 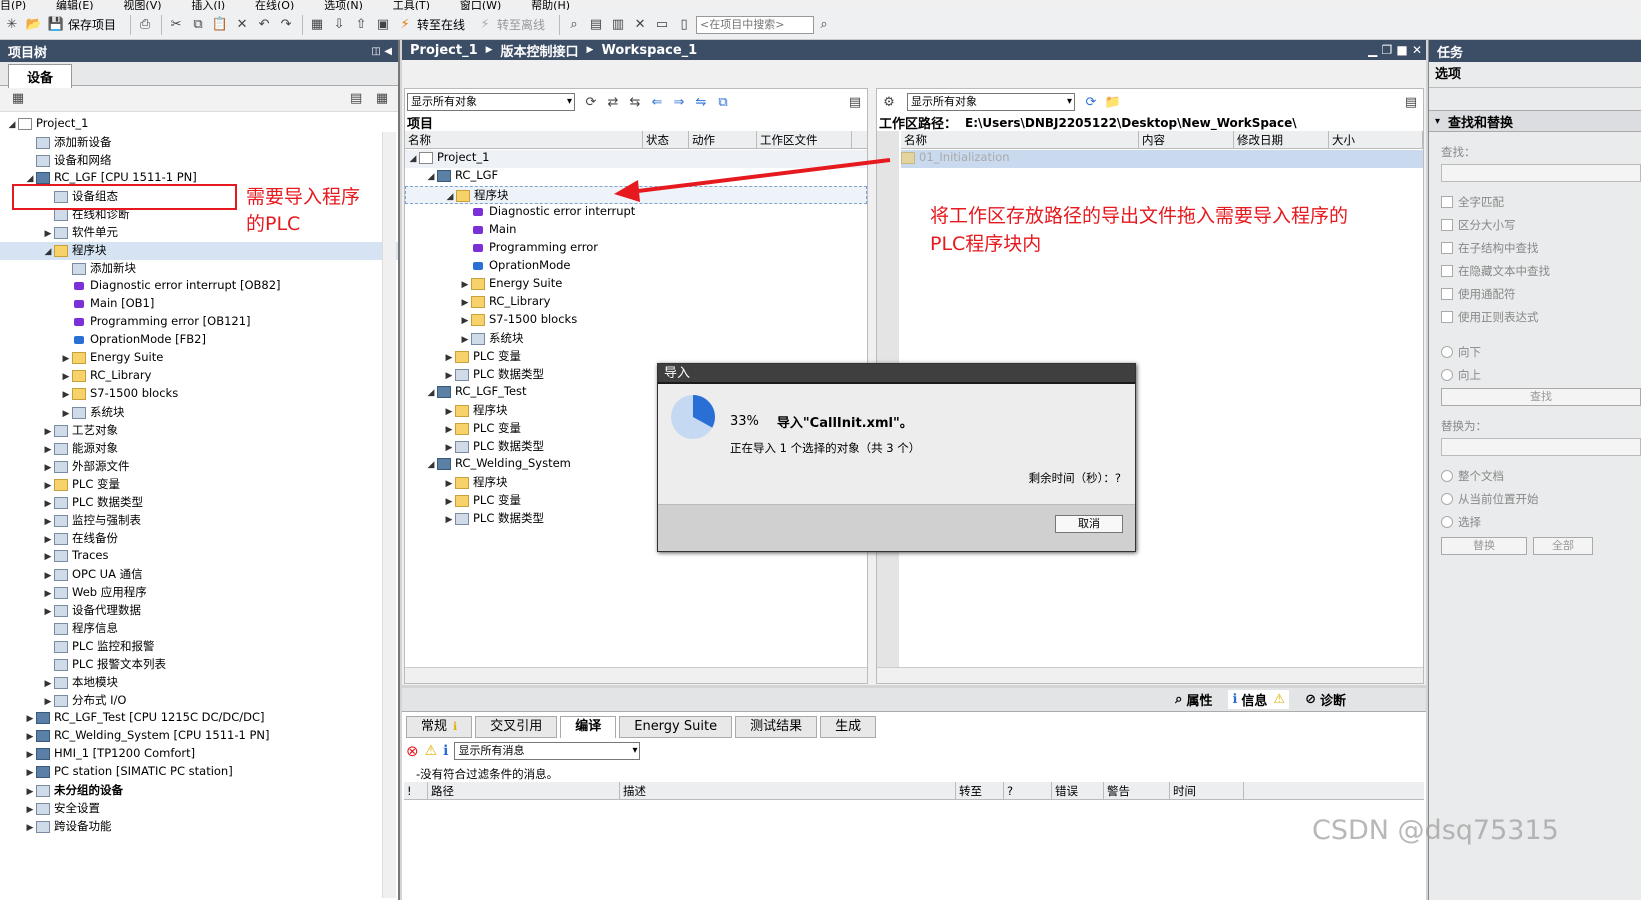 What do you see at coordinates (199, 143) in the screenshot?
I see `tree-item: 添加新设备` at bounding box center [199, 143].